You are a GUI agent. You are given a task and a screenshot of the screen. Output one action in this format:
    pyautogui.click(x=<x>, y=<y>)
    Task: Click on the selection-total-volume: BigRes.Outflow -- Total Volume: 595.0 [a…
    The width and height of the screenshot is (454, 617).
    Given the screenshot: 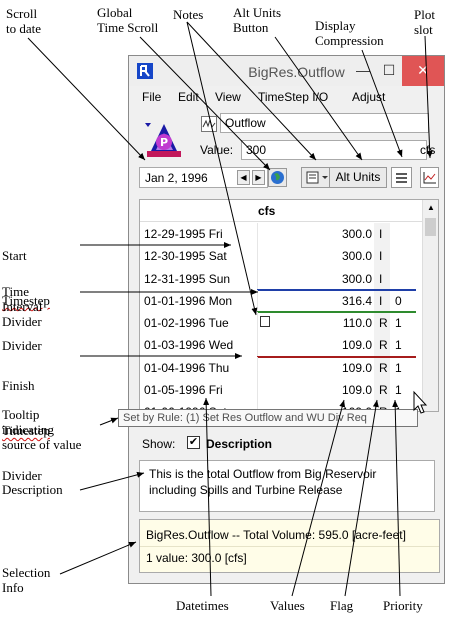 What is the action you would take?
    pyautogui.click(x=276, y=535)
    